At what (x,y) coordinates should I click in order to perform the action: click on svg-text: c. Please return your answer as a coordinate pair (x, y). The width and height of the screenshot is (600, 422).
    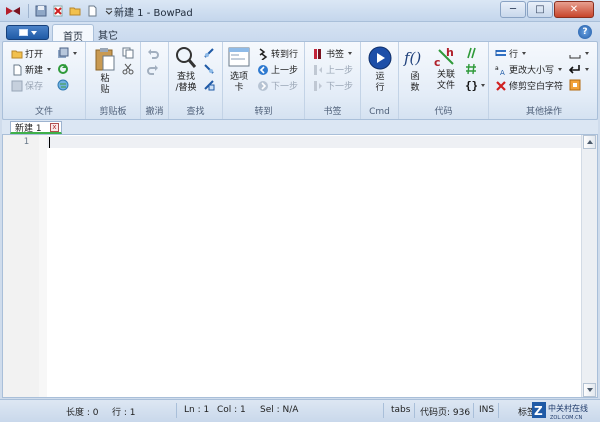
    Looking at the image, I should click on (437, 62).